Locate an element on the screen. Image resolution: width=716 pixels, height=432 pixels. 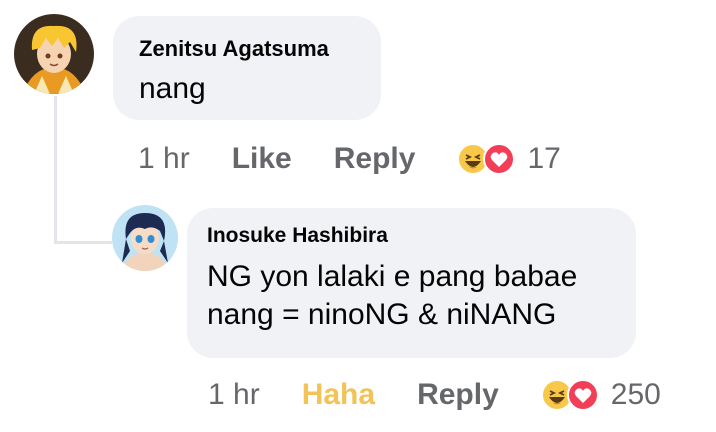
comment-text-line: nang is located at coordinates (172, 88).